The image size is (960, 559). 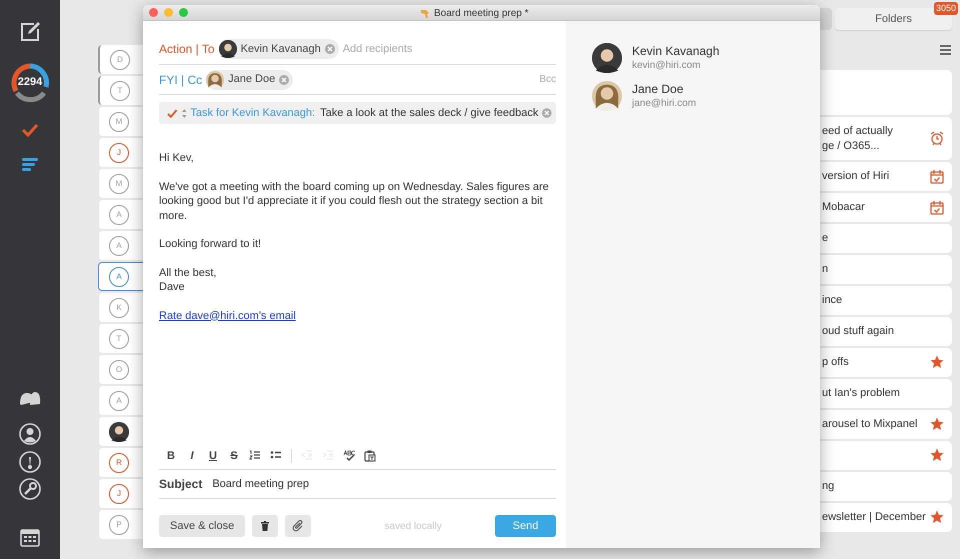 What do you see at coordinates (278, 49) in the screenshot?
I see `recipient-chip: Kevin Kavanagh` at bounding box center [278, 49].